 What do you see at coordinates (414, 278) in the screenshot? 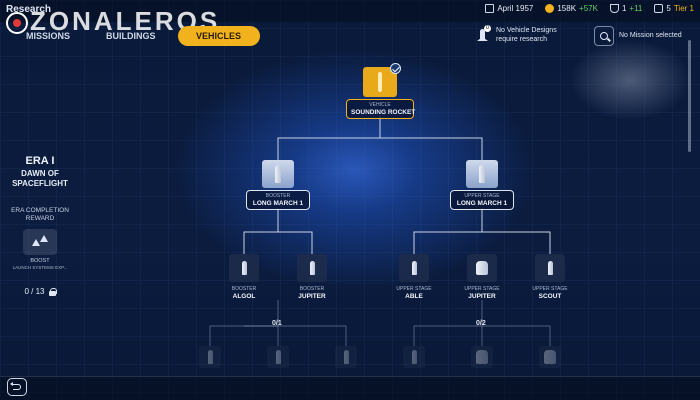
I see `tree-node-upper-able: UPPER STAGE ABLE` at bounding box center [414, 278].